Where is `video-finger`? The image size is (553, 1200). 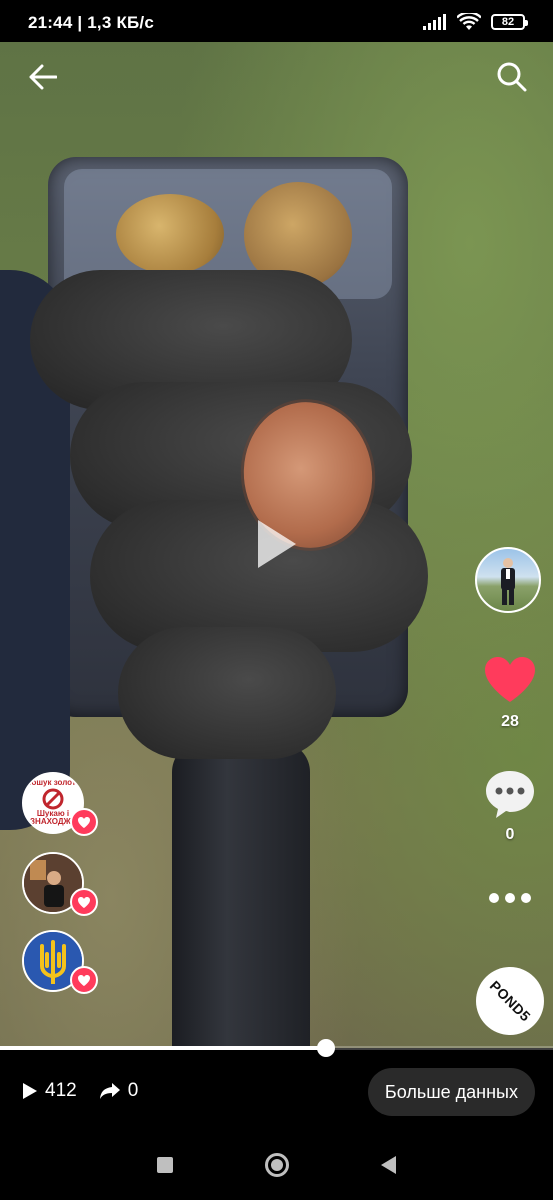
video-finger is located at coordinates (227, 693).